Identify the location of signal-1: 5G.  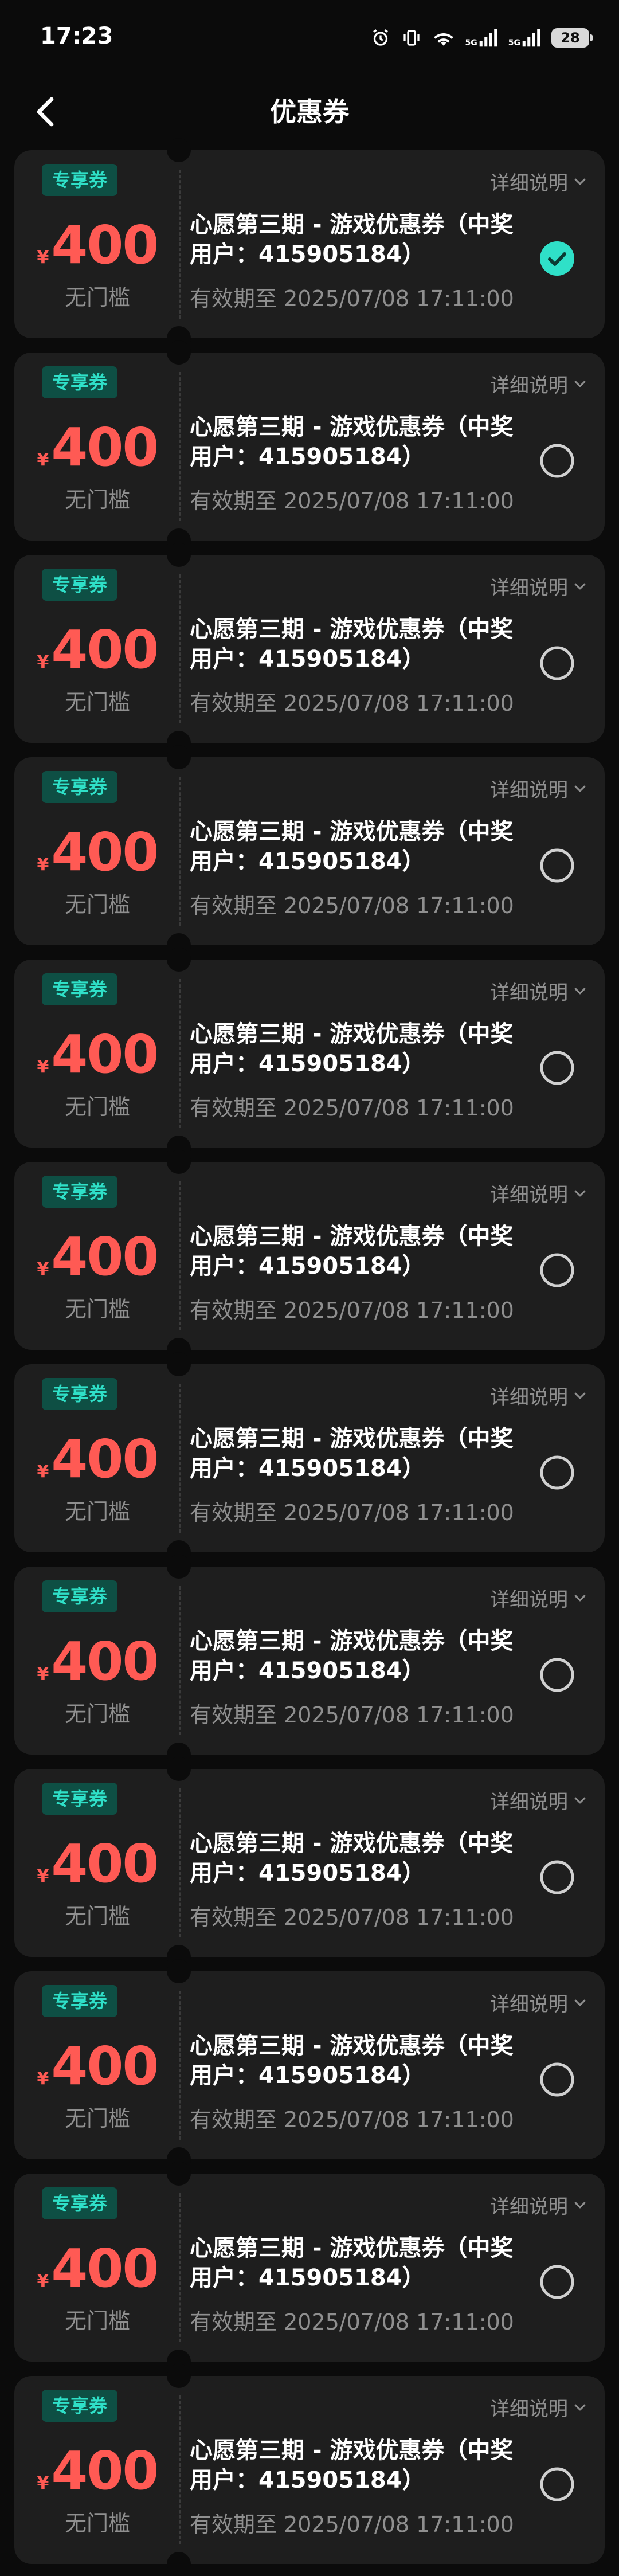
(481, 38).